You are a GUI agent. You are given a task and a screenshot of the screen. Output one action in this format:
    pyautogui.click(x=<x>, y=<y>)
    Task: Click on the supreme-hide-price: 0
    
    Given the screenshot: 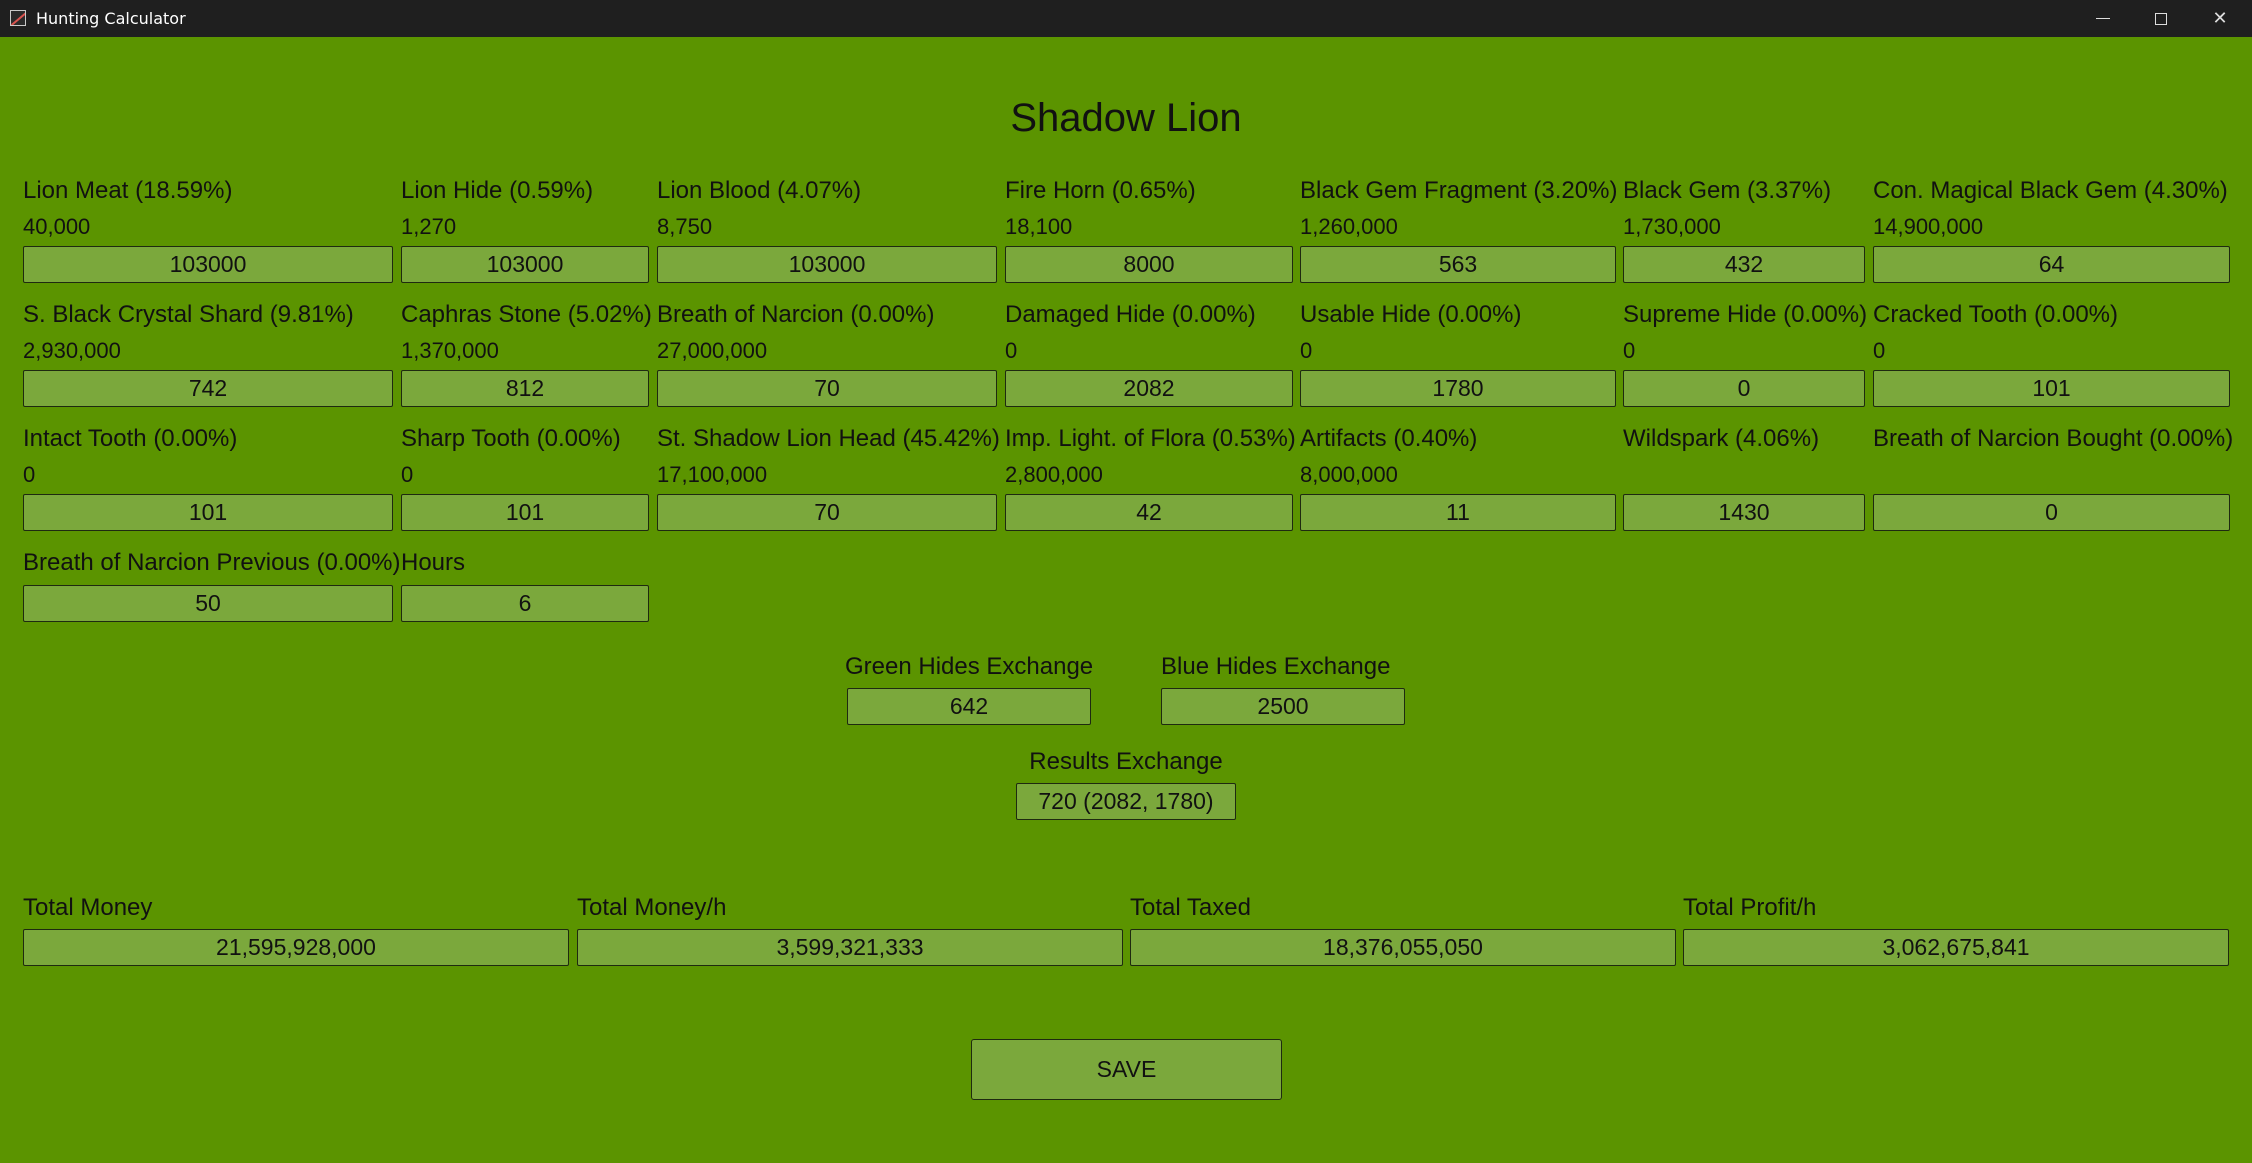 What is the action you would take?
    pyautogui.click(x=1629, y=350)
    